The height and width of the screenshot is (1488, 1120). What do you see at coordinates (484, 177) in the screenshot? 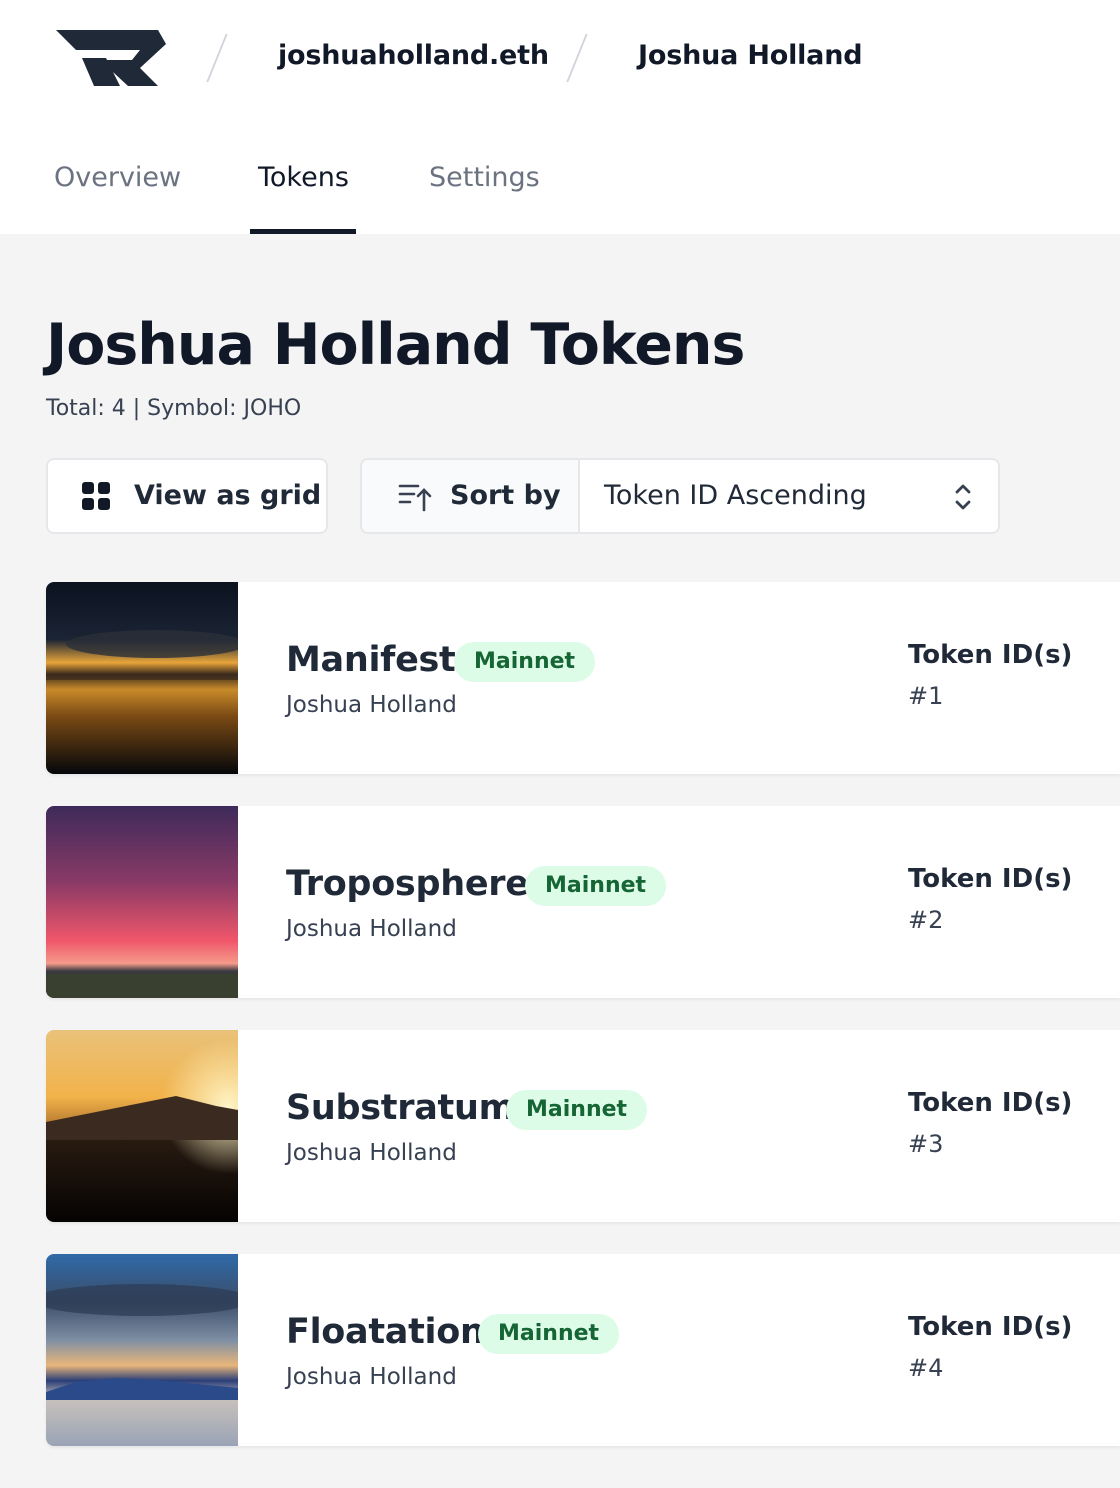
I see `tab-settings: Settings` at bounding box center [484, 177].